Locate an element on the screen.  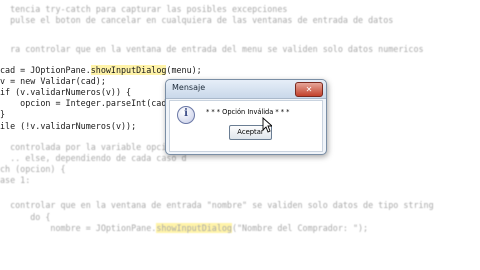
code-line: controlada por la variable opcion, is located at coordinates (91, 147).